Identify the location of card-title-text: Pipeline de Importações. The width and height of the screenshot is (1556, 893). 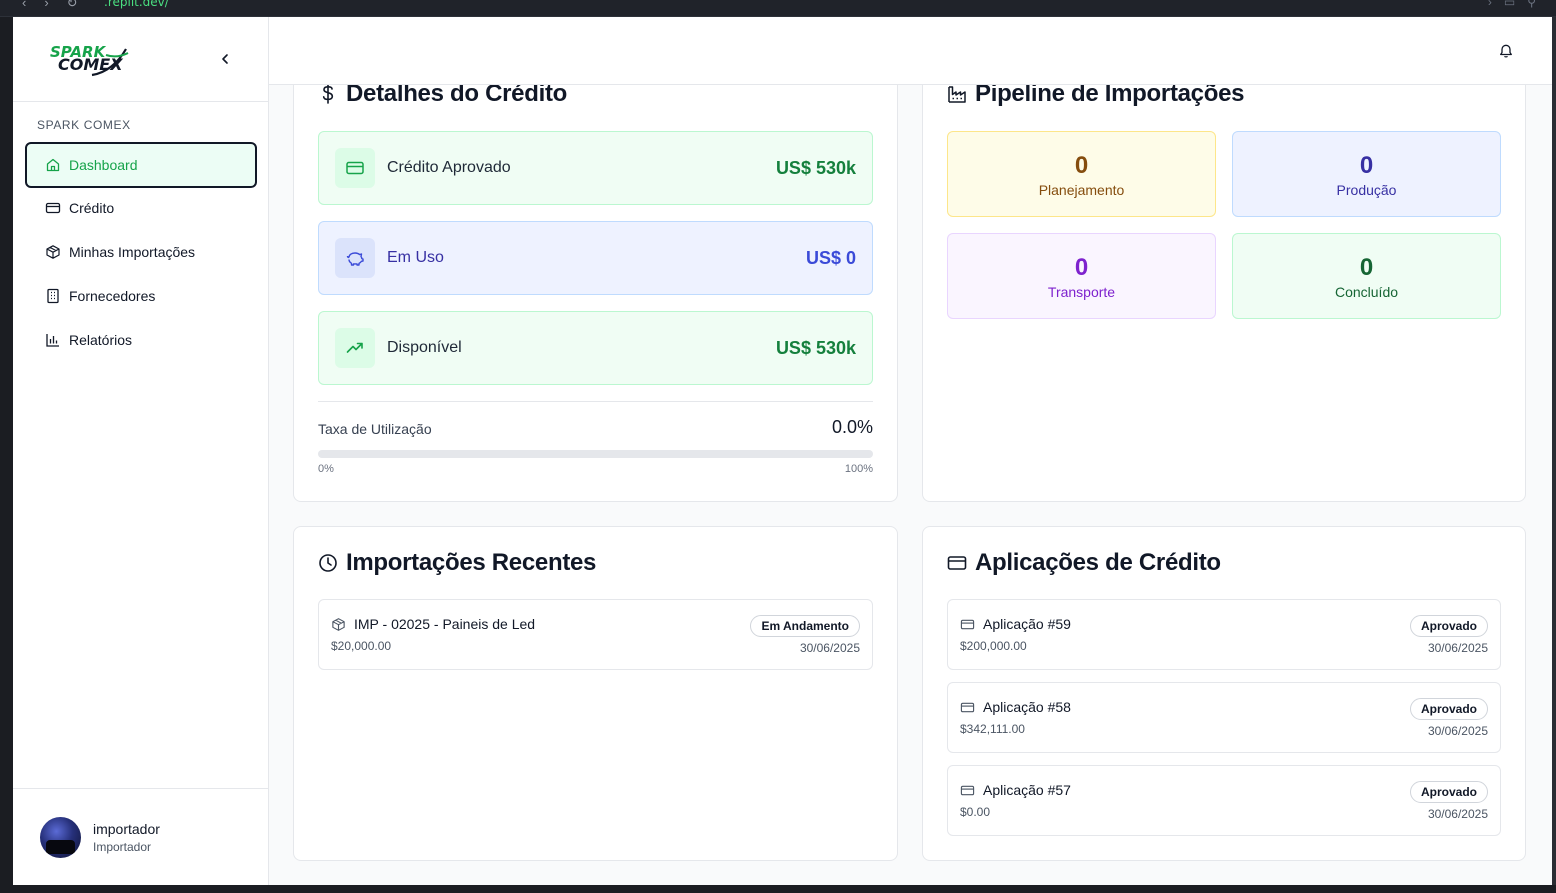
(1110, 96).